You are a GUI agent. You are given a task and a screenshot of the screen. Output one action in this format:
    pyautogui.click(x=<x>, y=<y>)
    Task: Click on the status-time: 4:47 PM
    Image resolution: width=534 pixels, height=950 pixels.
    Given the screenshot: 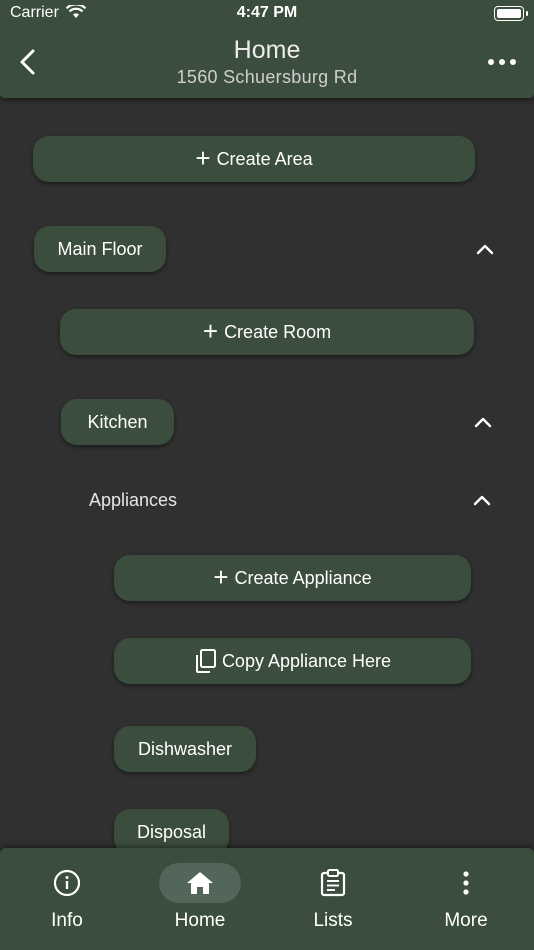 What is the action you would take?
    pyautogui.click(x=267, y=12)
    